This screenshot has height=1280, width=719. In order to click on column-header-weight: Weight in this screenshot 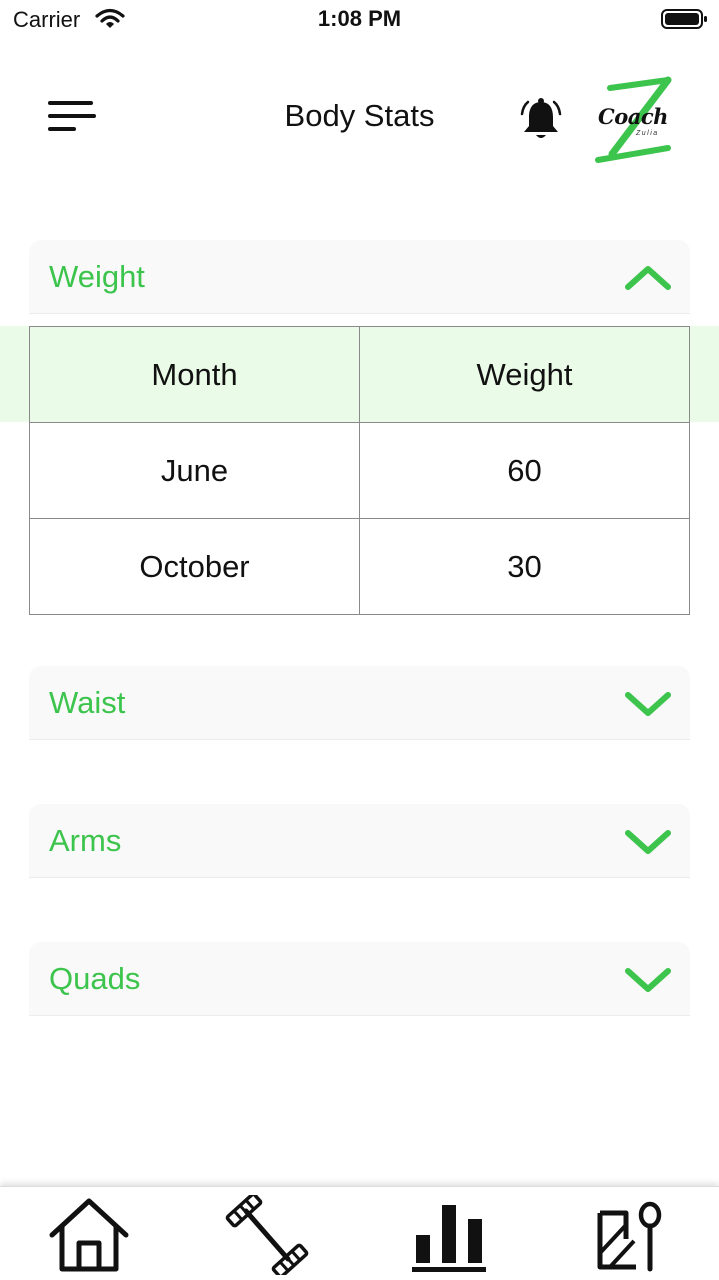, I will do `click(524, 374)`.